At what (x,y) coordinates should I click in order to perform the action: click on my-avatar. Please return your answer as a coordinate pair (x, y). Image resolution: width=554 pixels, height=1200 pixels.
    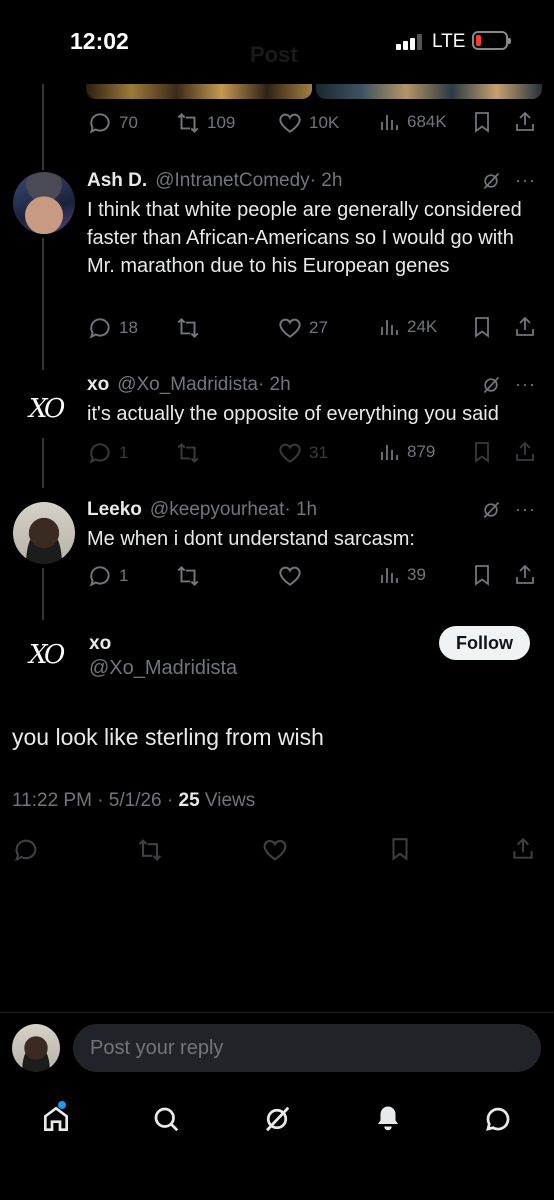
    Looking at the image, I should click on (36, 1048).